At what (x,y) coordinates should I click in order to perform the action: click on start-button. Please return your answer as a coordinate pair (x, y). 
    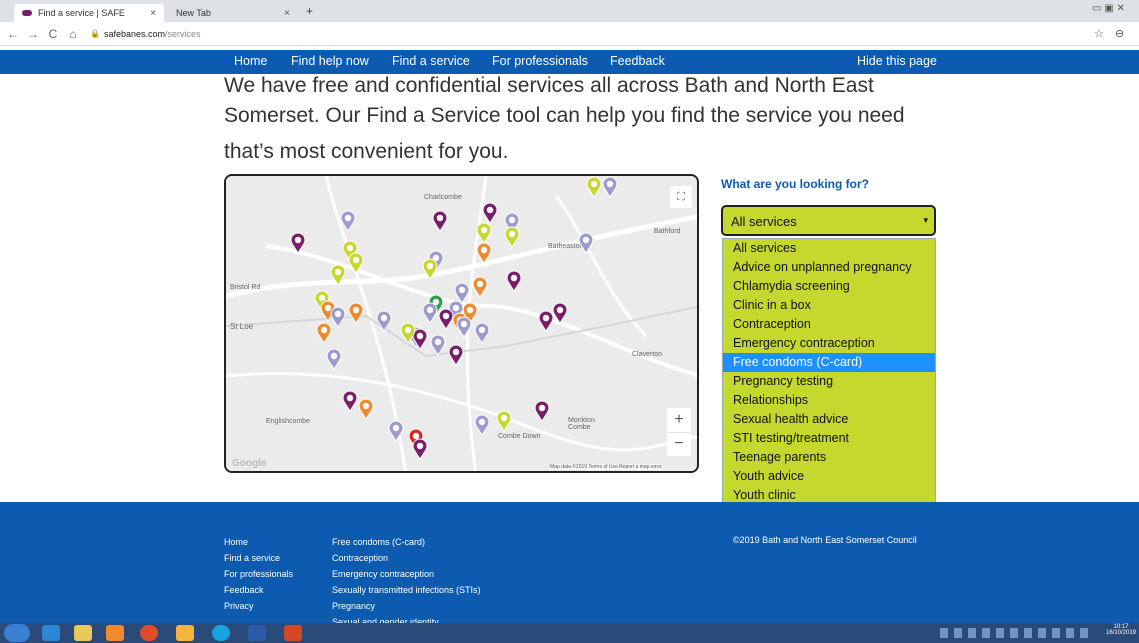
    Looking at the image, I should click on (17, 633).